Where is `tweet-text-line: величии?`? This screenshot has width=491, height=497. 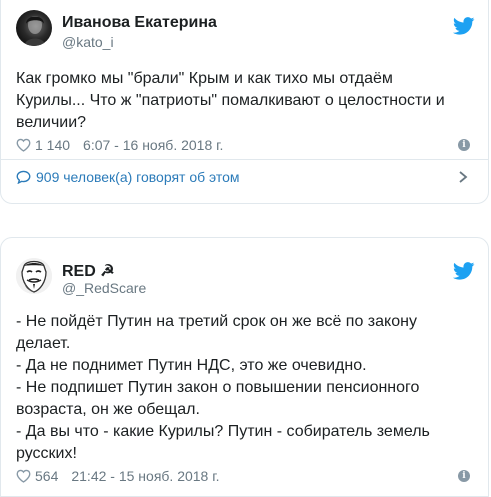 tweet-text-line: величии? is located at coordinates (51, 122).